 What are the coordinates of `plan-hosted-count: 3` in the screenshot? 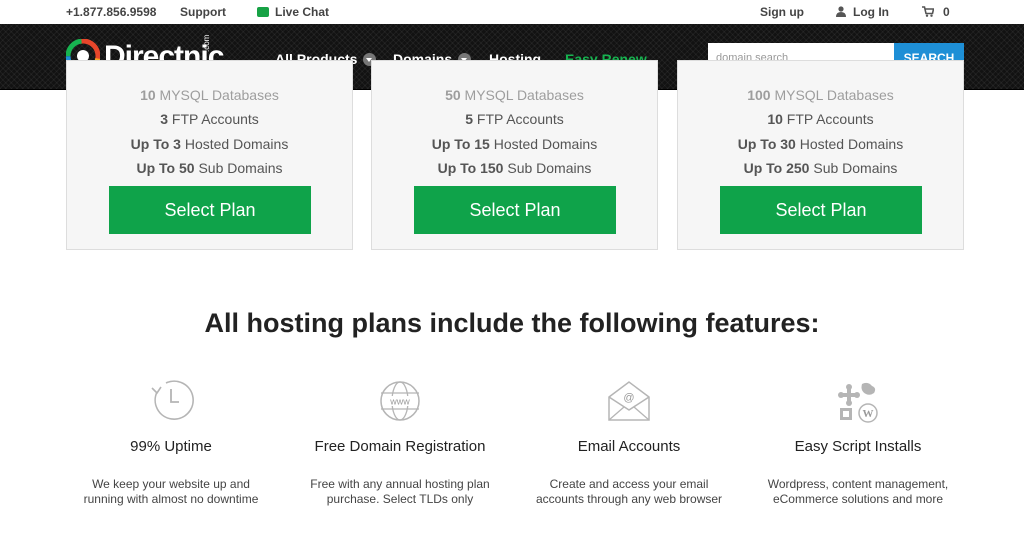 It's located at (177, 144).